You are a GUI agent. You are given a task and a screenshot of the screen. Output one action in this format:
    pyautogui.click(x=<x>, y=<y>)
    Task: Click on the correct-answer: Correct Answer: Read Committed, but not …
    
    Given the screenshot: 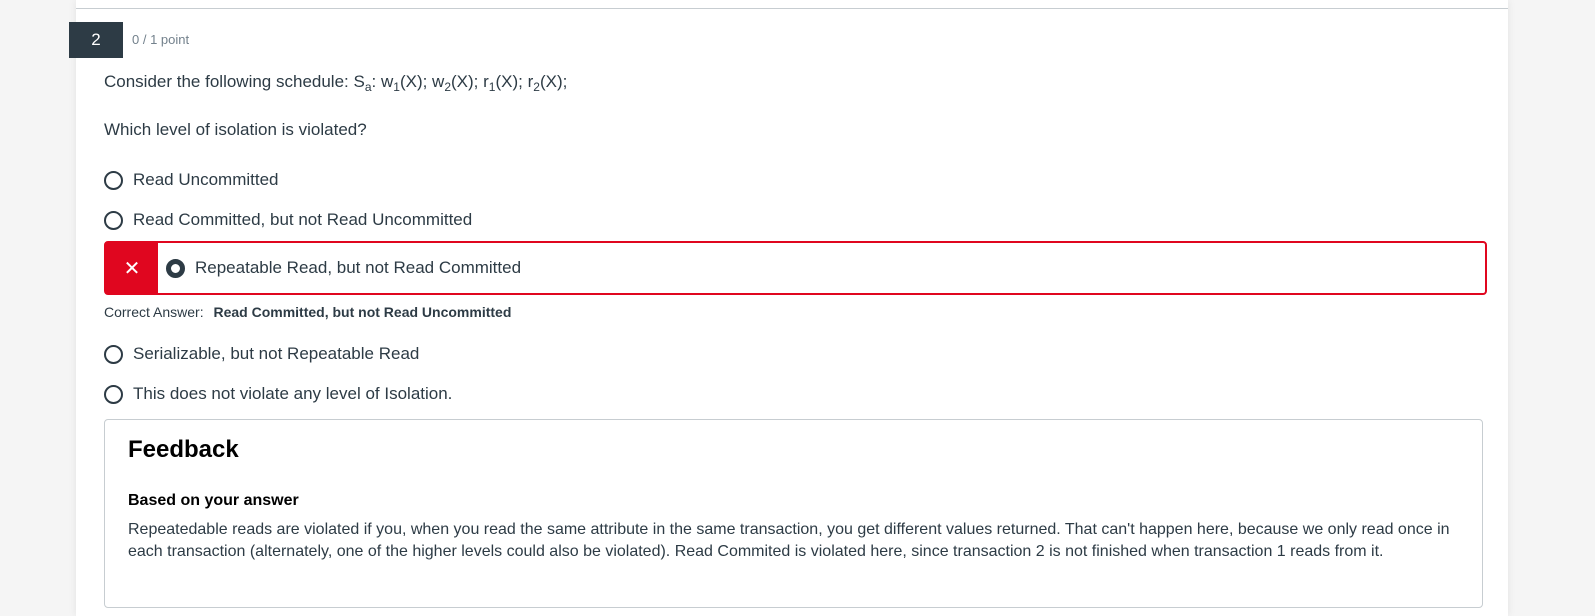 What is the action you would take?
    pyautogui.click(x=307, y=312)
    